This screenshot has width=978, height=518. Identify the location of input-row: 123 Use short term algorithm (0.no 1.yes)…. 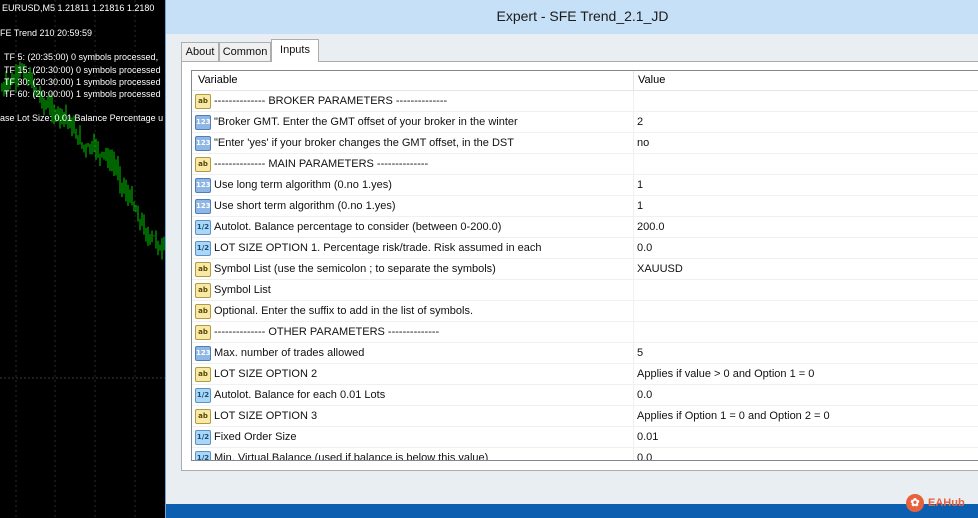
(585, 206).